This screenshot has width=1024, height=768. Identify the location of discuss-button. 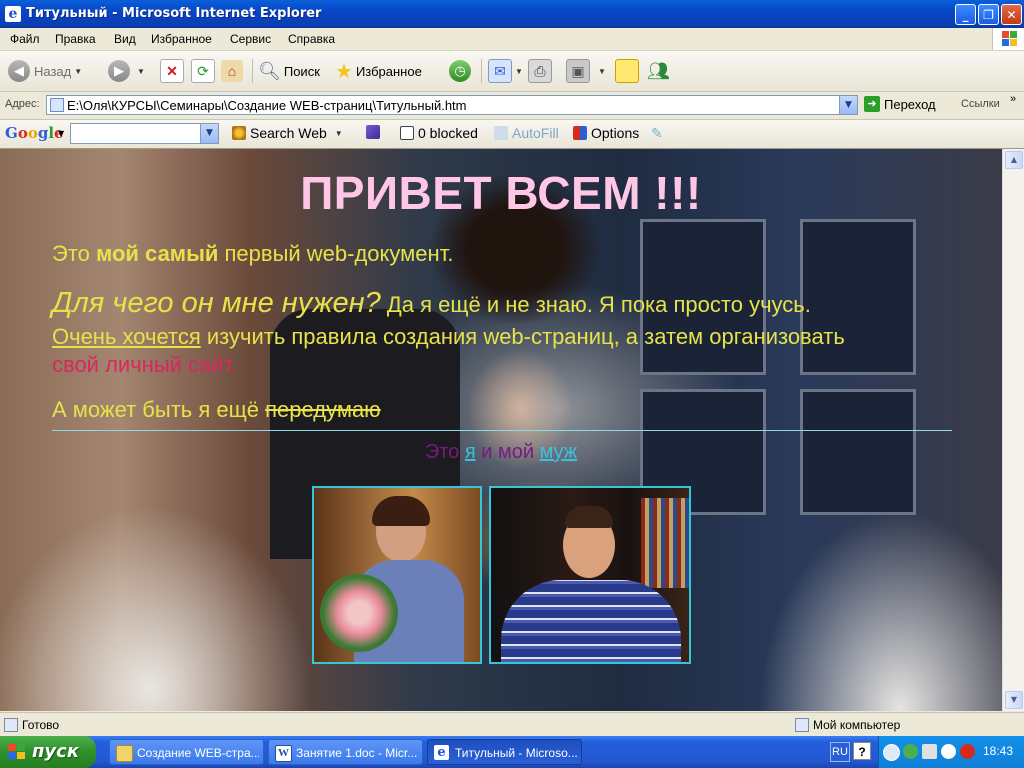
(627, 71).